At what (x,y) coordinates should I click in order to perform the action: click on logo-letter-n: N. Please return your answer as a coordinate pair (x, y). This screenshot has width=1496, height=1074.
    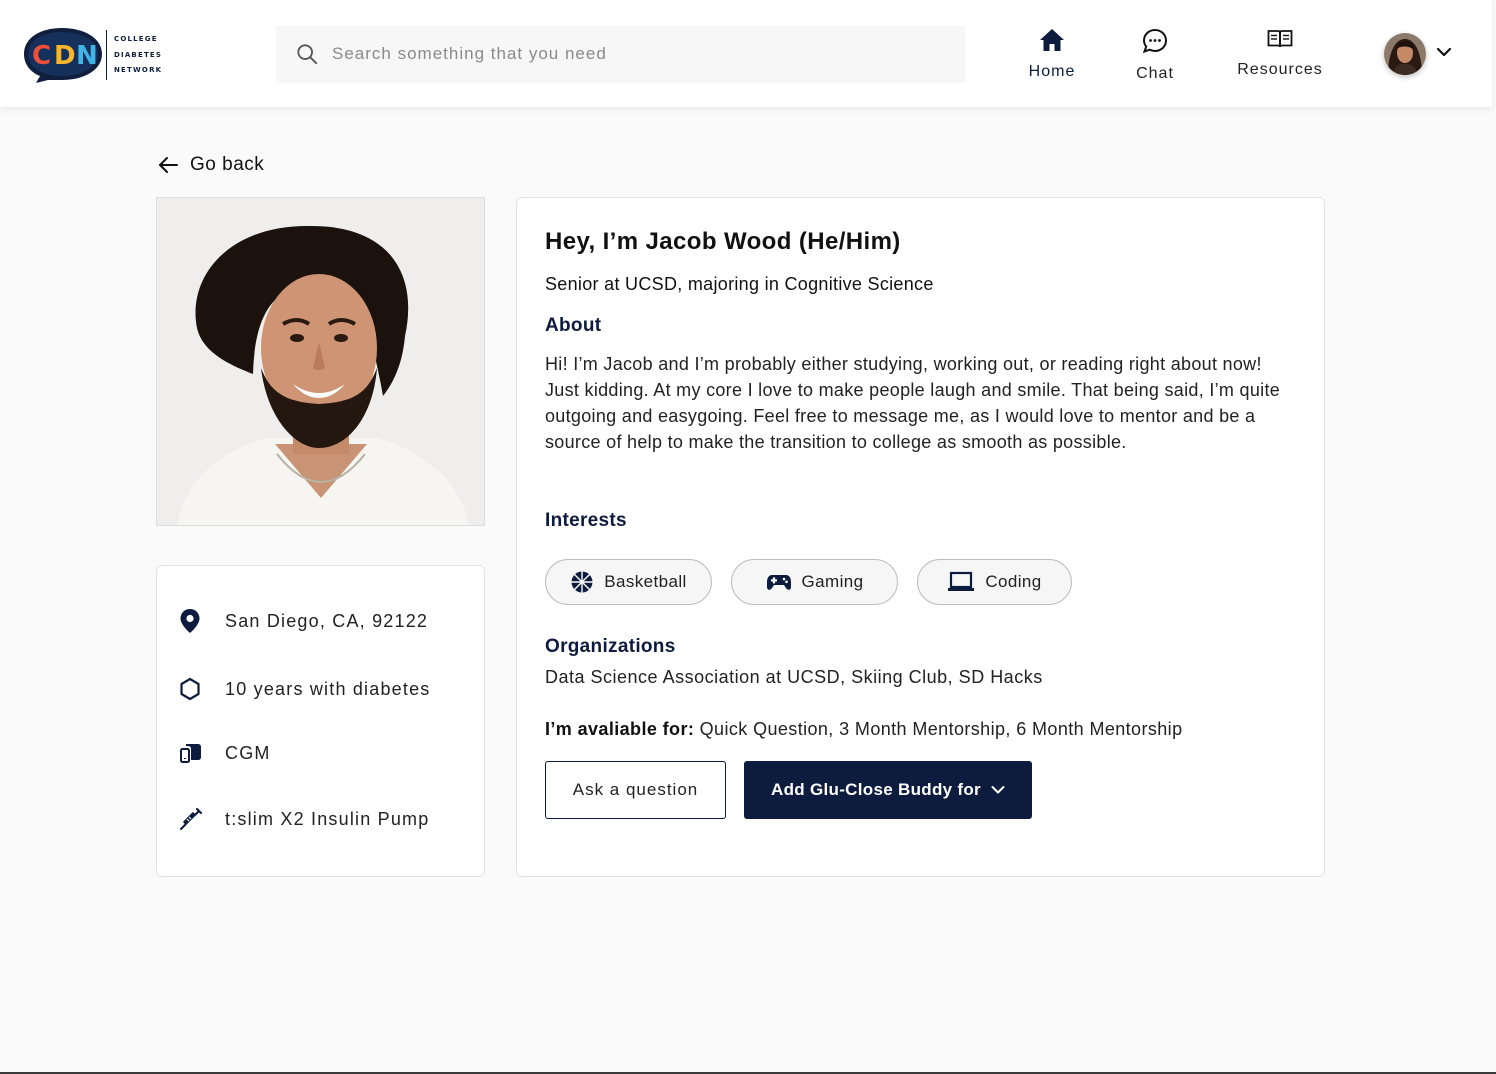
    Looking at the image, I should click on (87, 56).